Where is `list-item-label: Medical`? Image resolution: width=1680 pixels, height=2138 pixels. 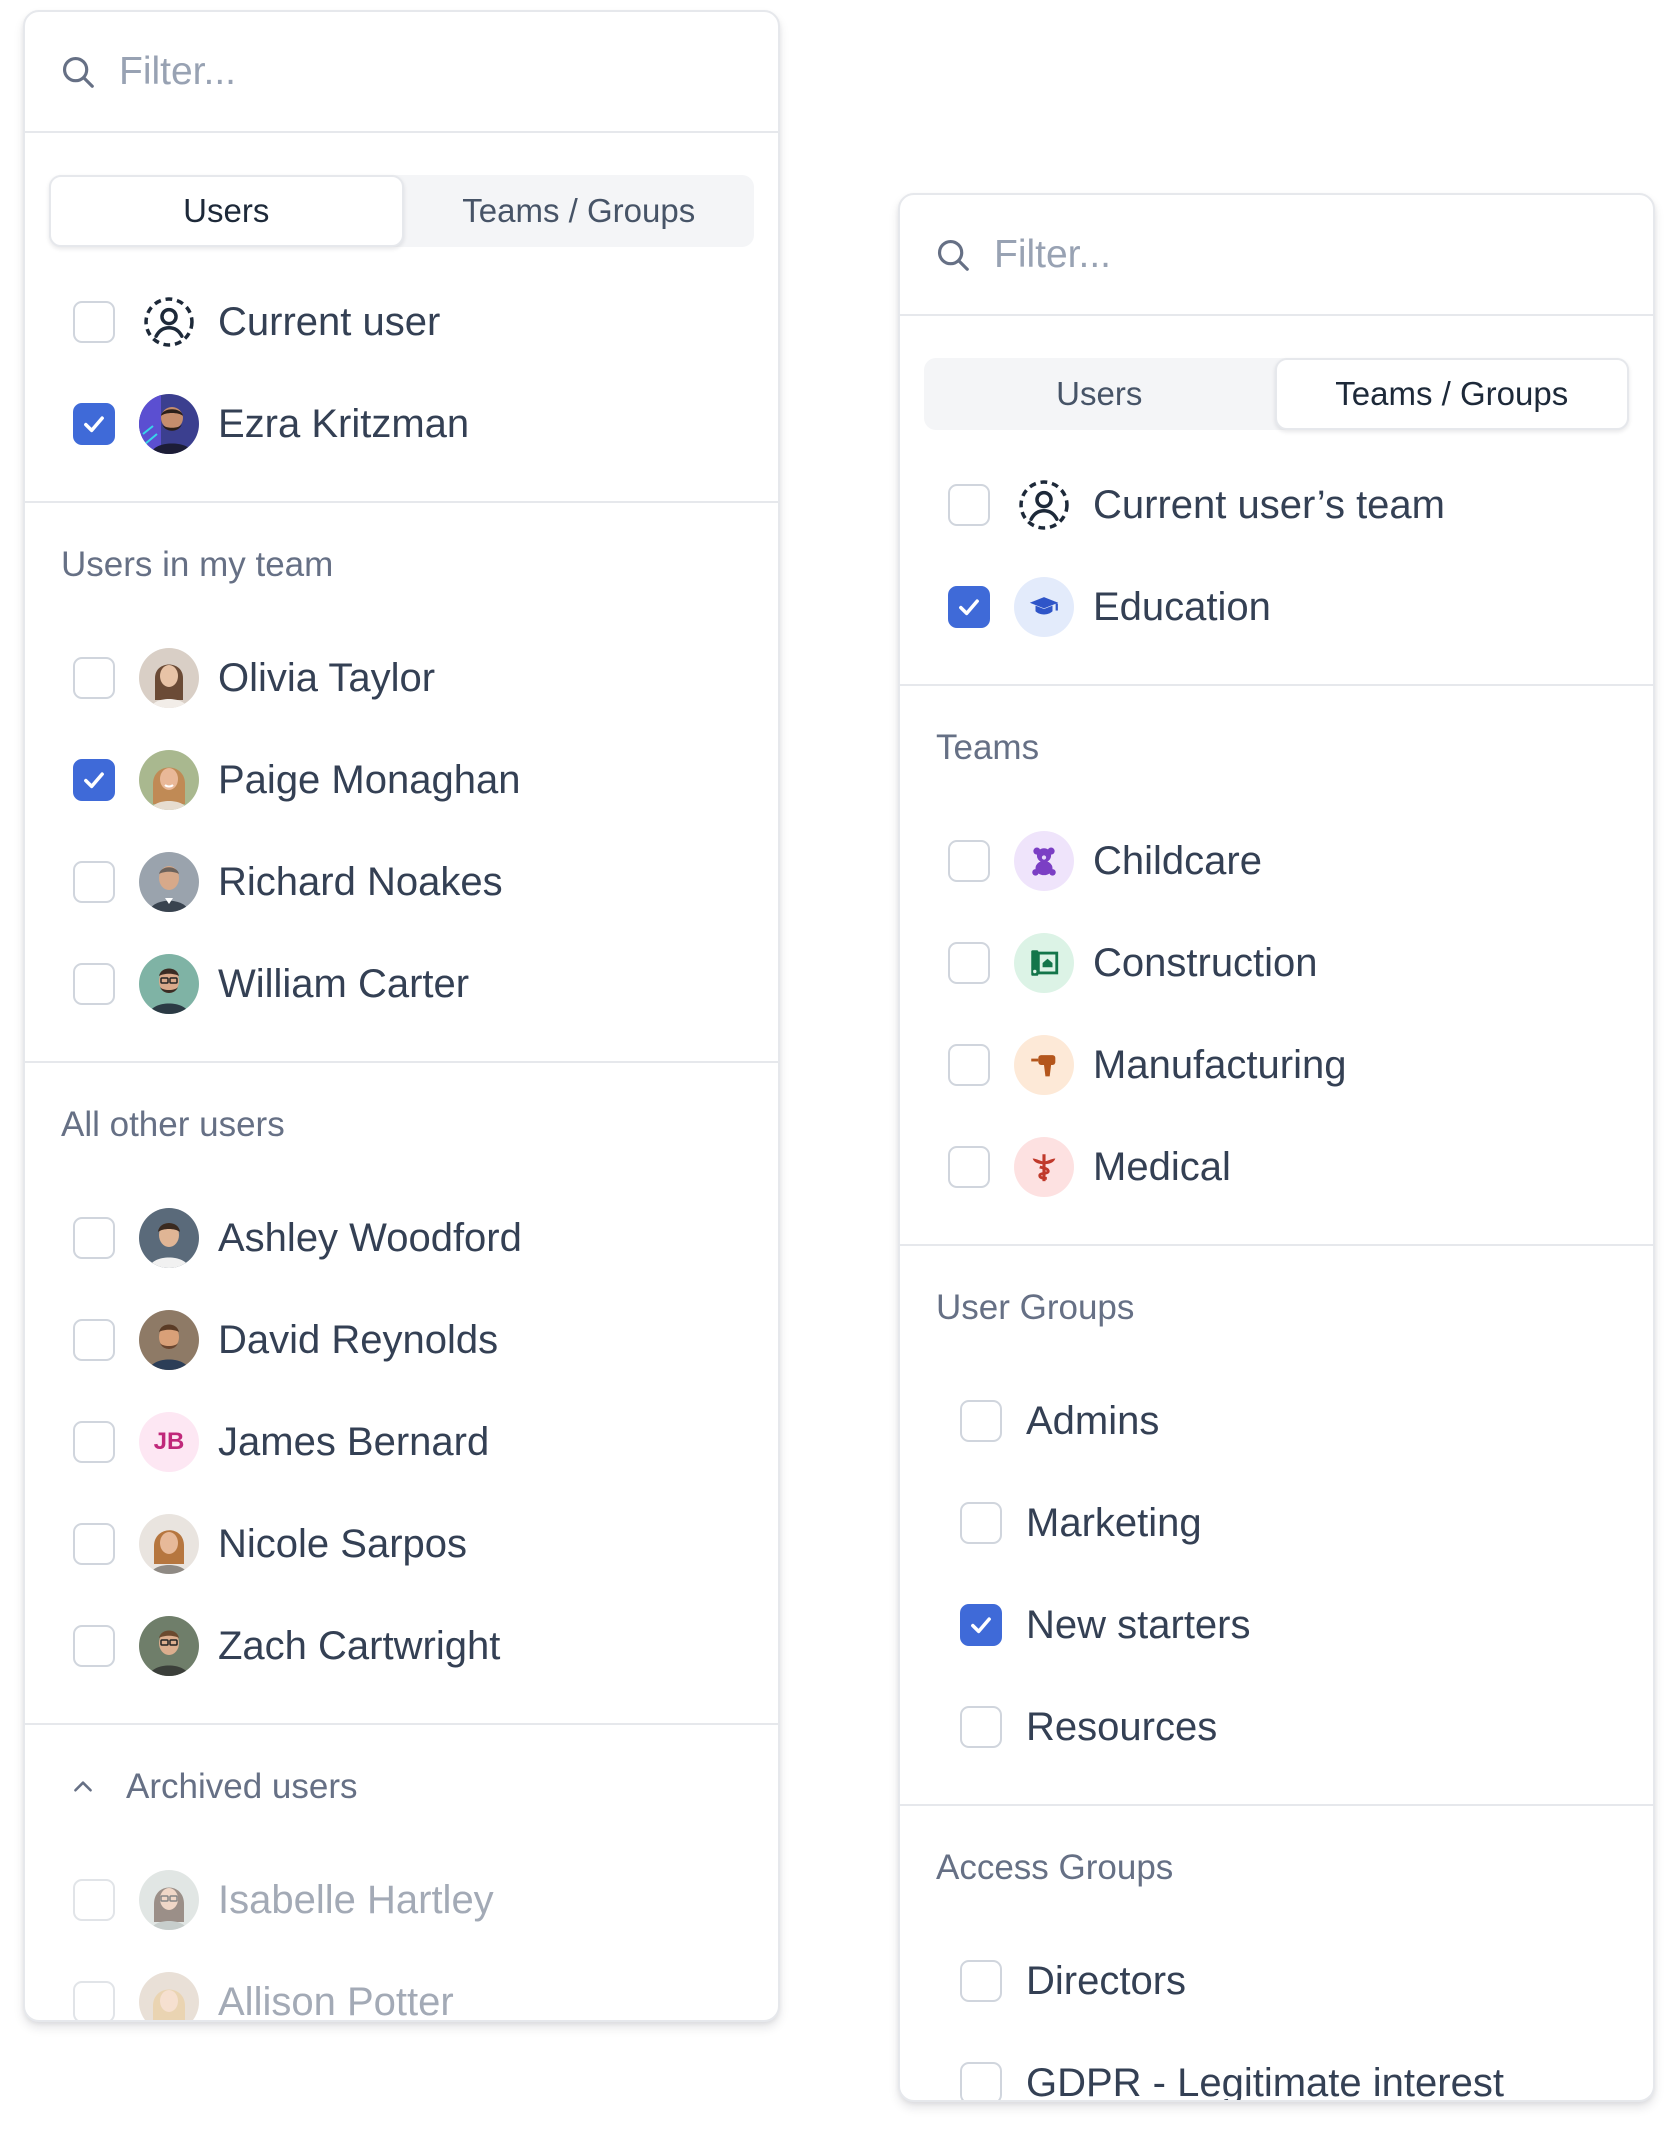
list-item-label: Medical is located at coordinates (1162, 1166).